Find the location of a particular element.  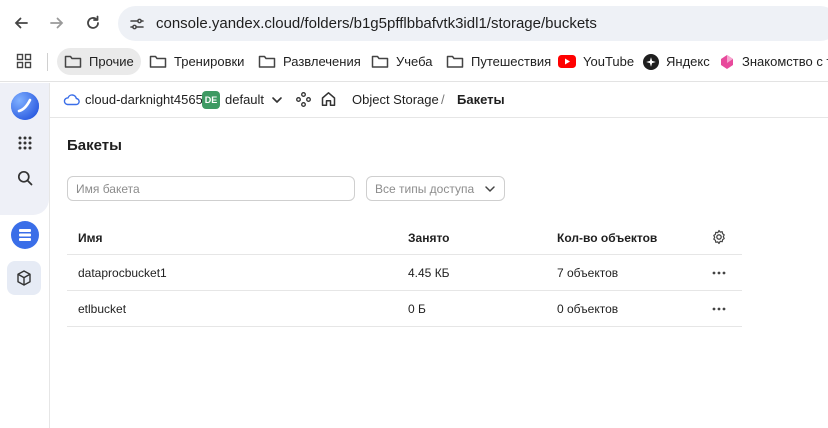

arrow-left-icon is located at coordinates (21, 23).